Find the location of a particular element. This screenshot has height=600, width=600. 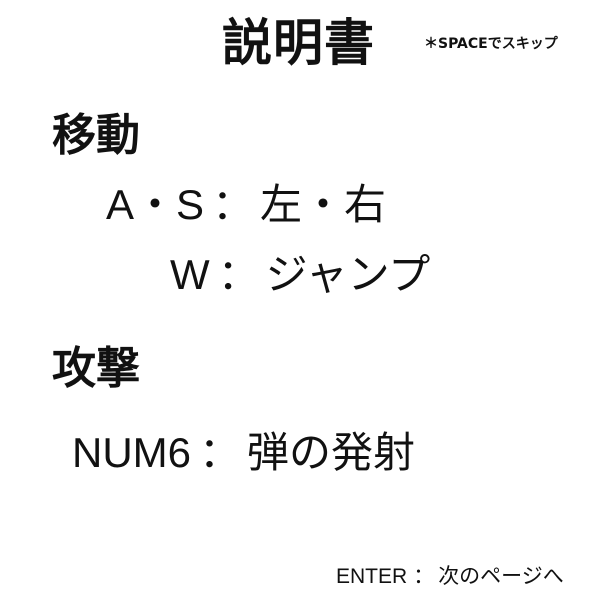

movement-control-action: 左・右 is located at coordinates (323, 204).